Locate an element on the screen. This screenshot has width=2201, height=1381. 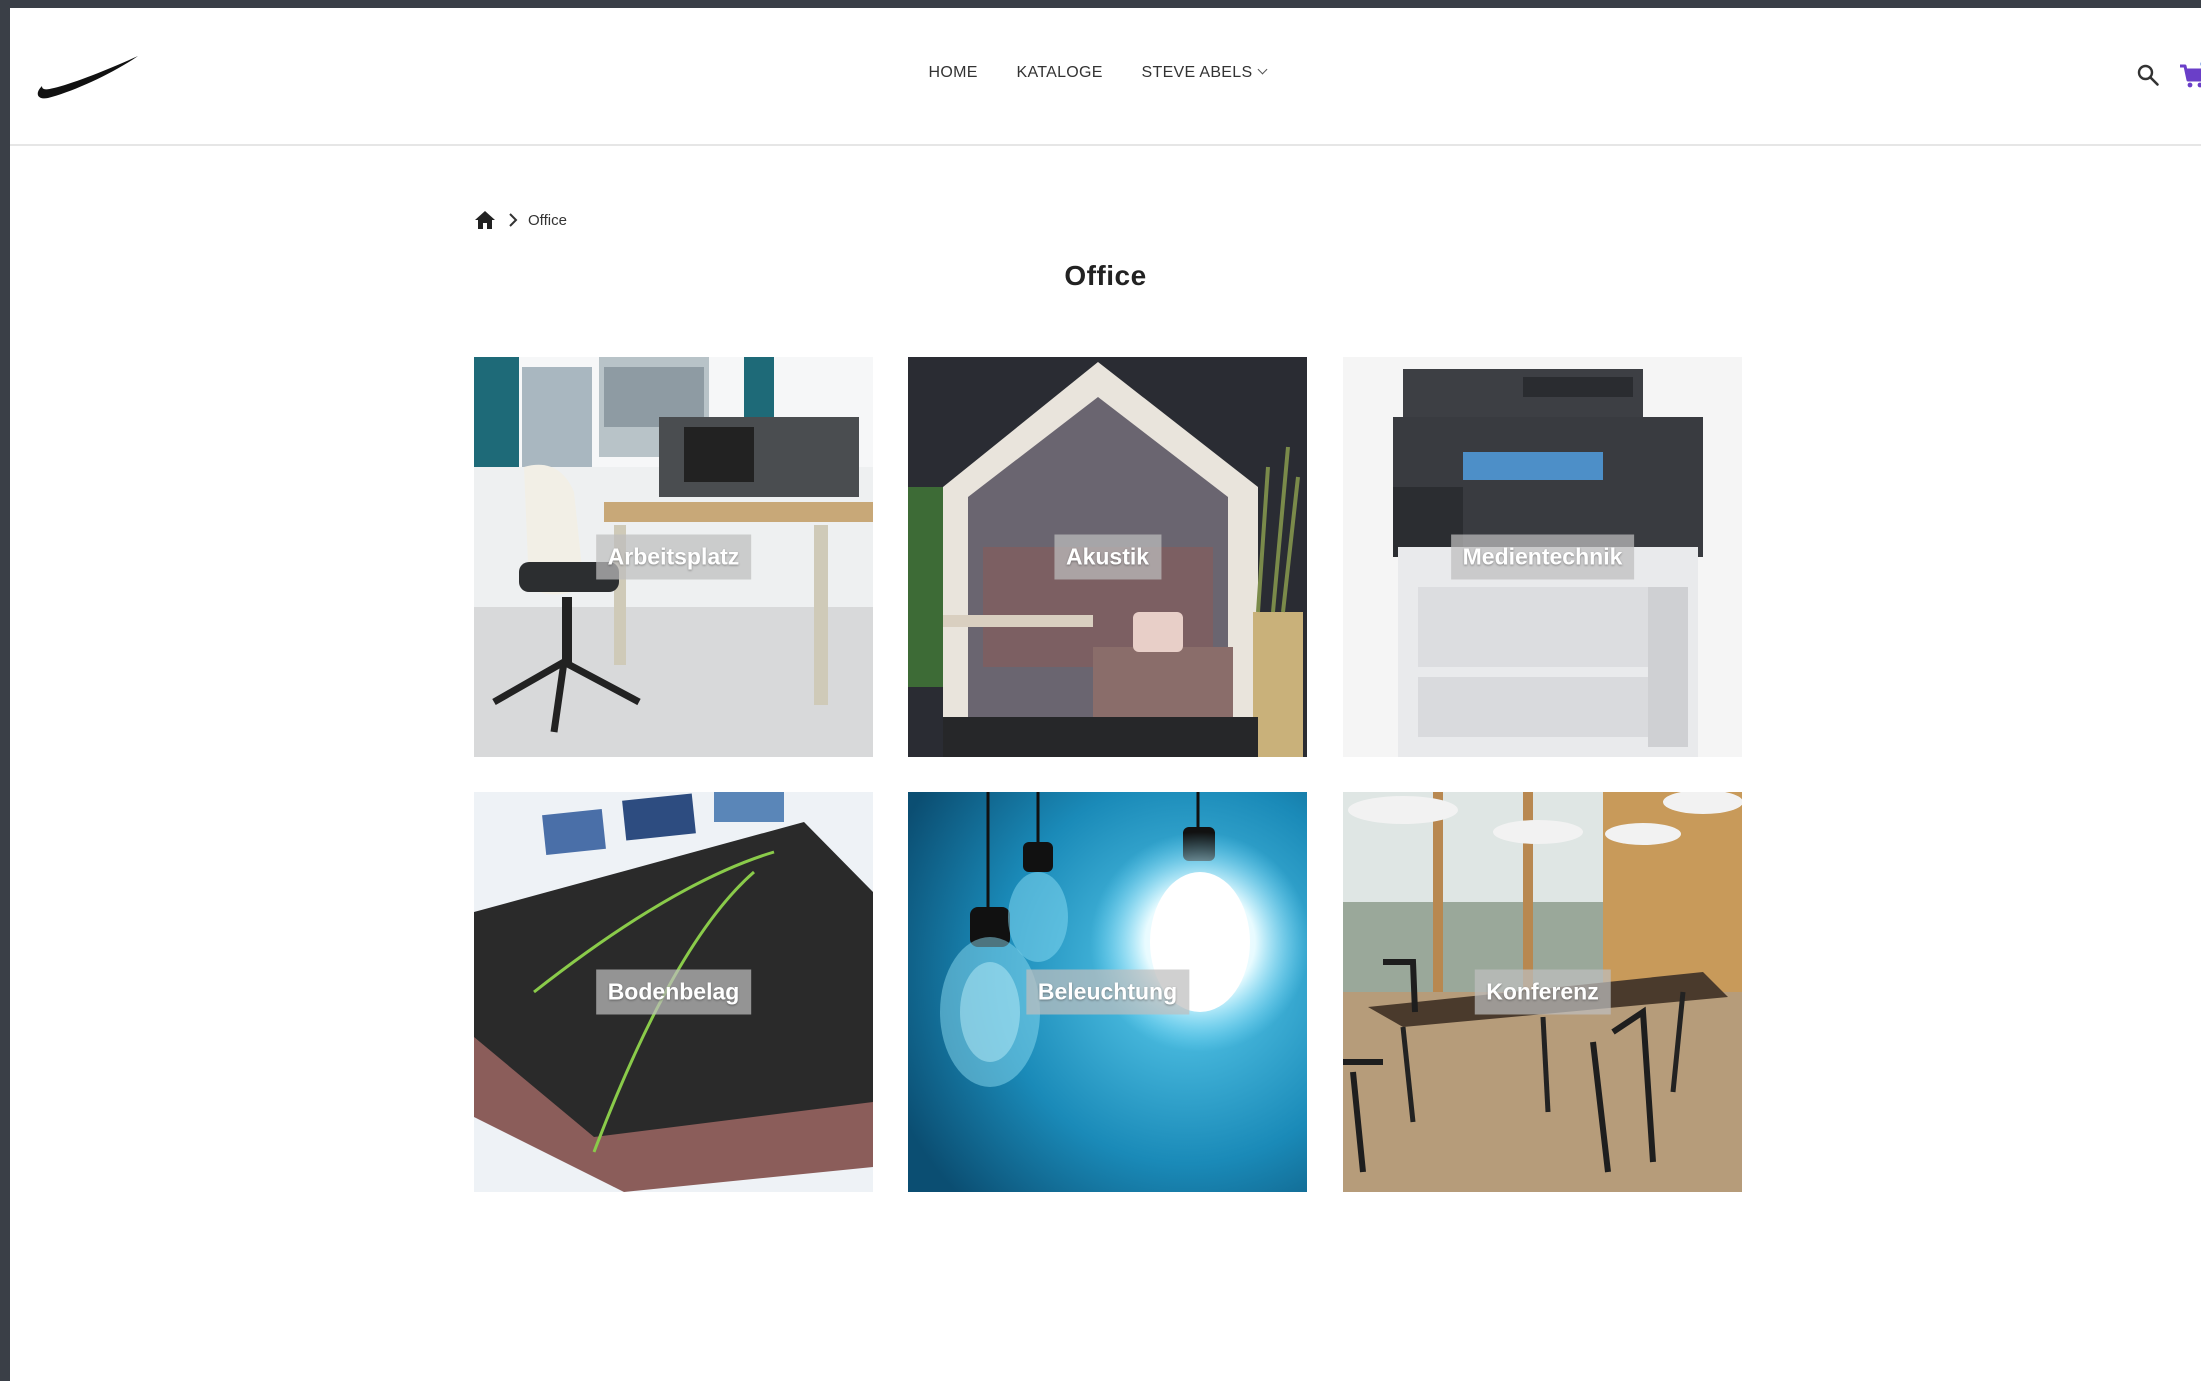
category-tile-arbeitsplatz: Arbeitsplatz is located at coordinates (673, 557).